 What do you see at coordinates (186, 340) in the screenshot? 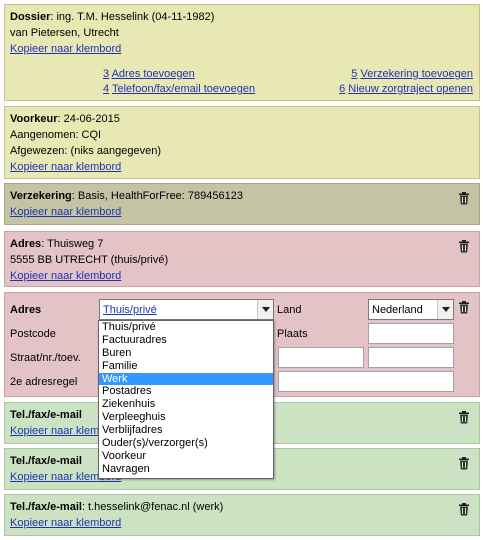
I see `dropdown-option: Factuuradres` at bounding box center [186, 340].